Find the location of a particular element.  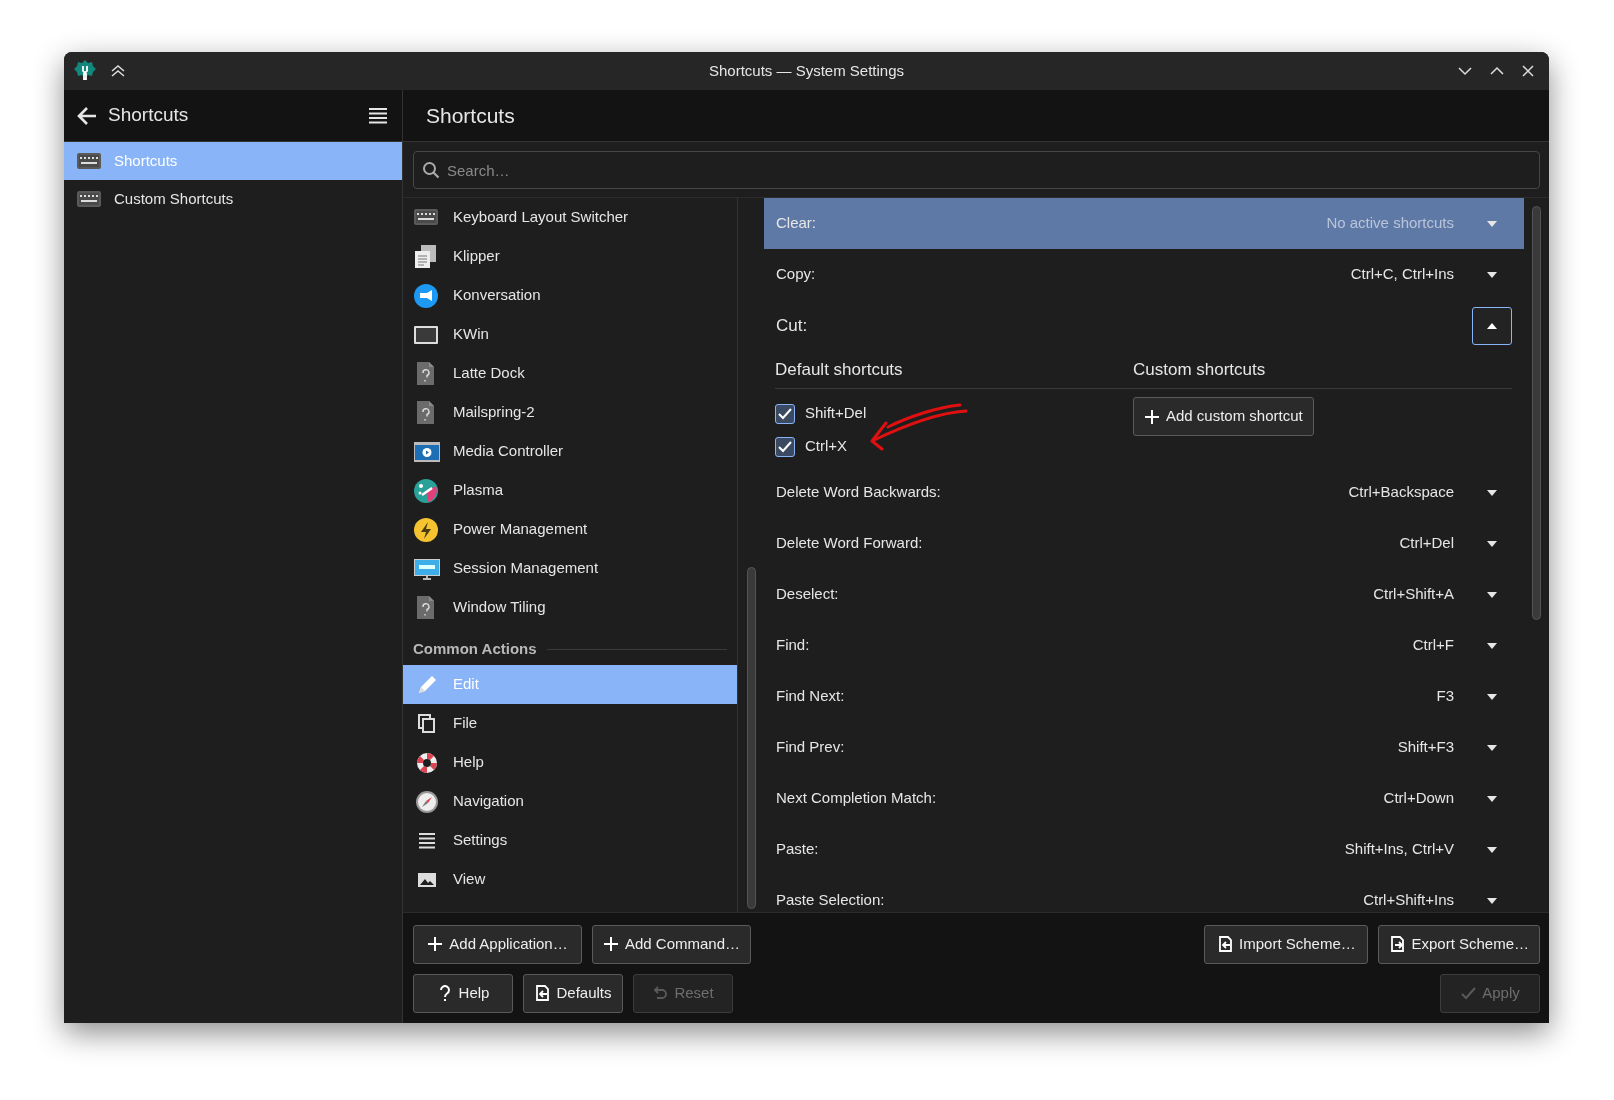

close-icon is located at coordinates (1528, 71).